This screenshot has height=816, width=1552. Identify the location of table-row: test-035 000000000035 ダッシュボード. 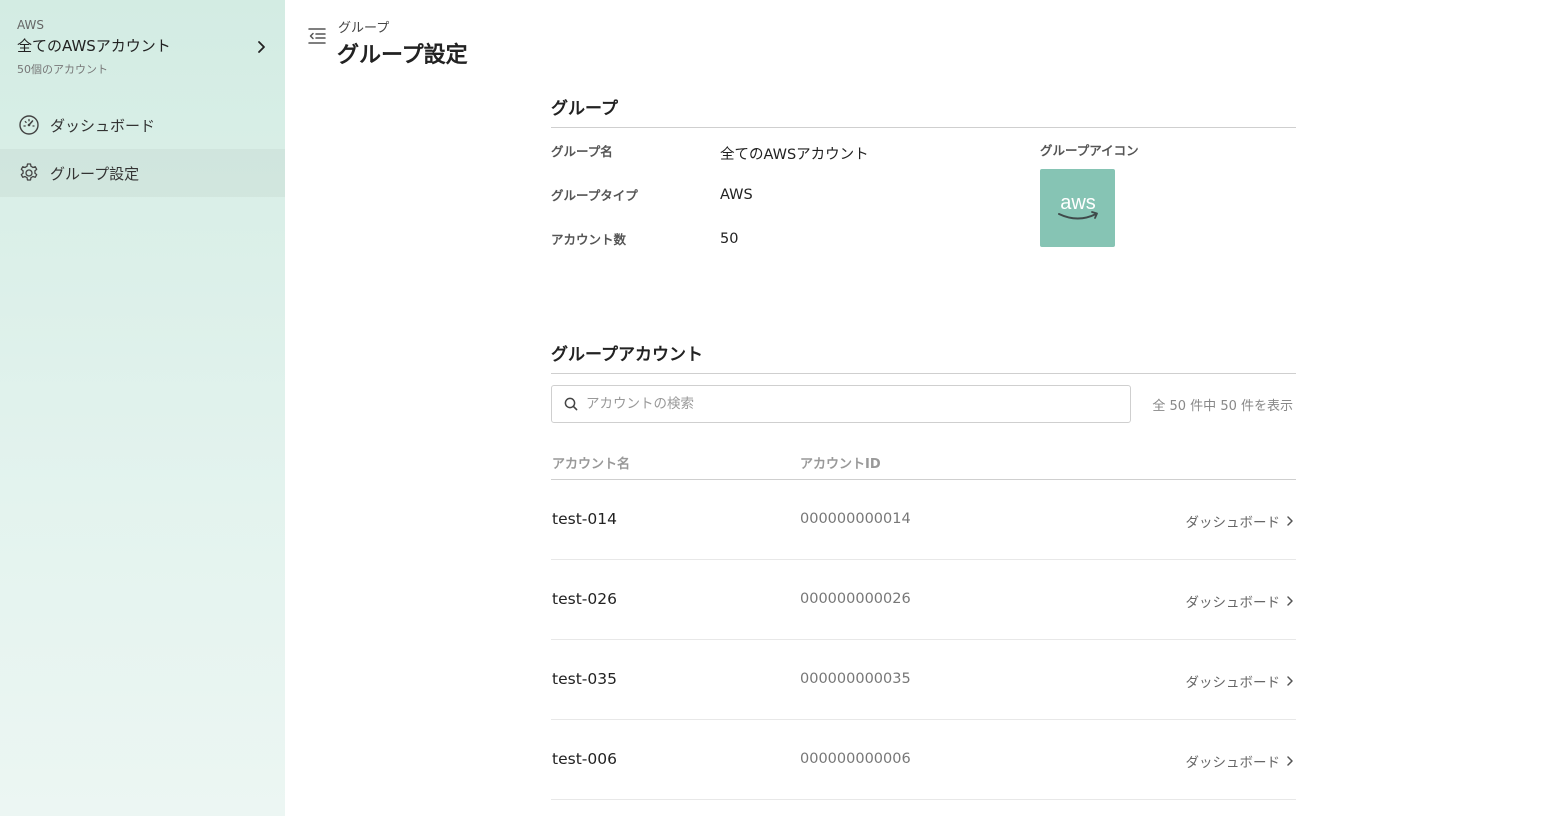
(923, 680).